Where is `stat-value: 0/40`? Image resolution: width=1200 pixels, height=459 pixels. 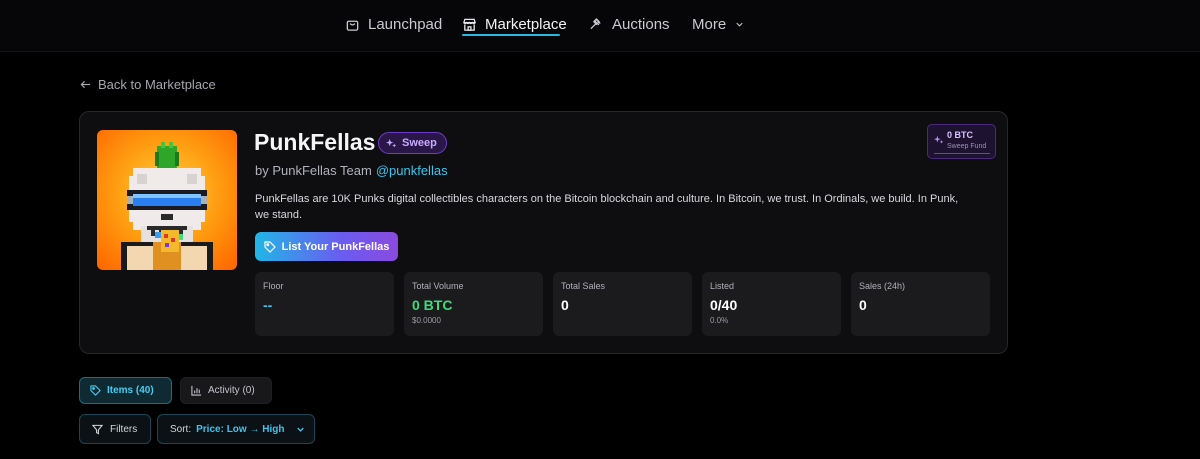
stat-value: 0/40 is located at coordinates (724, 305).